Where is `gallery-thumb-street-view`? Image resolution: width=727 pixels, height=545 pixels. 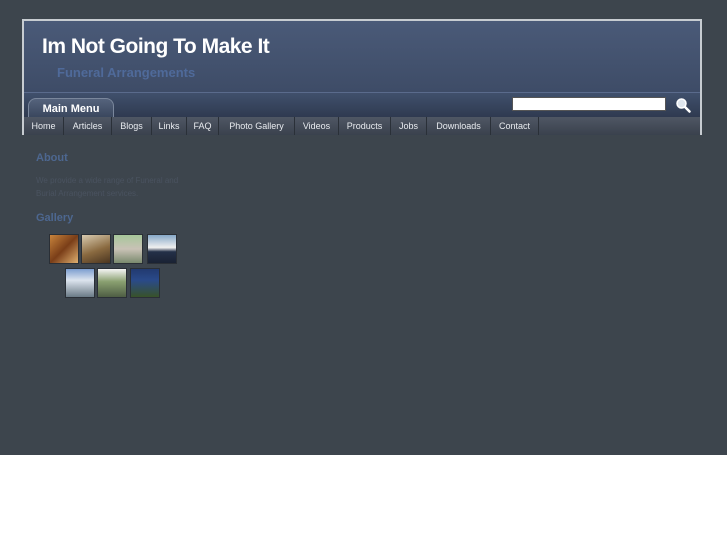 gallery-thumb-street-view is located at coordinates (112, 283).